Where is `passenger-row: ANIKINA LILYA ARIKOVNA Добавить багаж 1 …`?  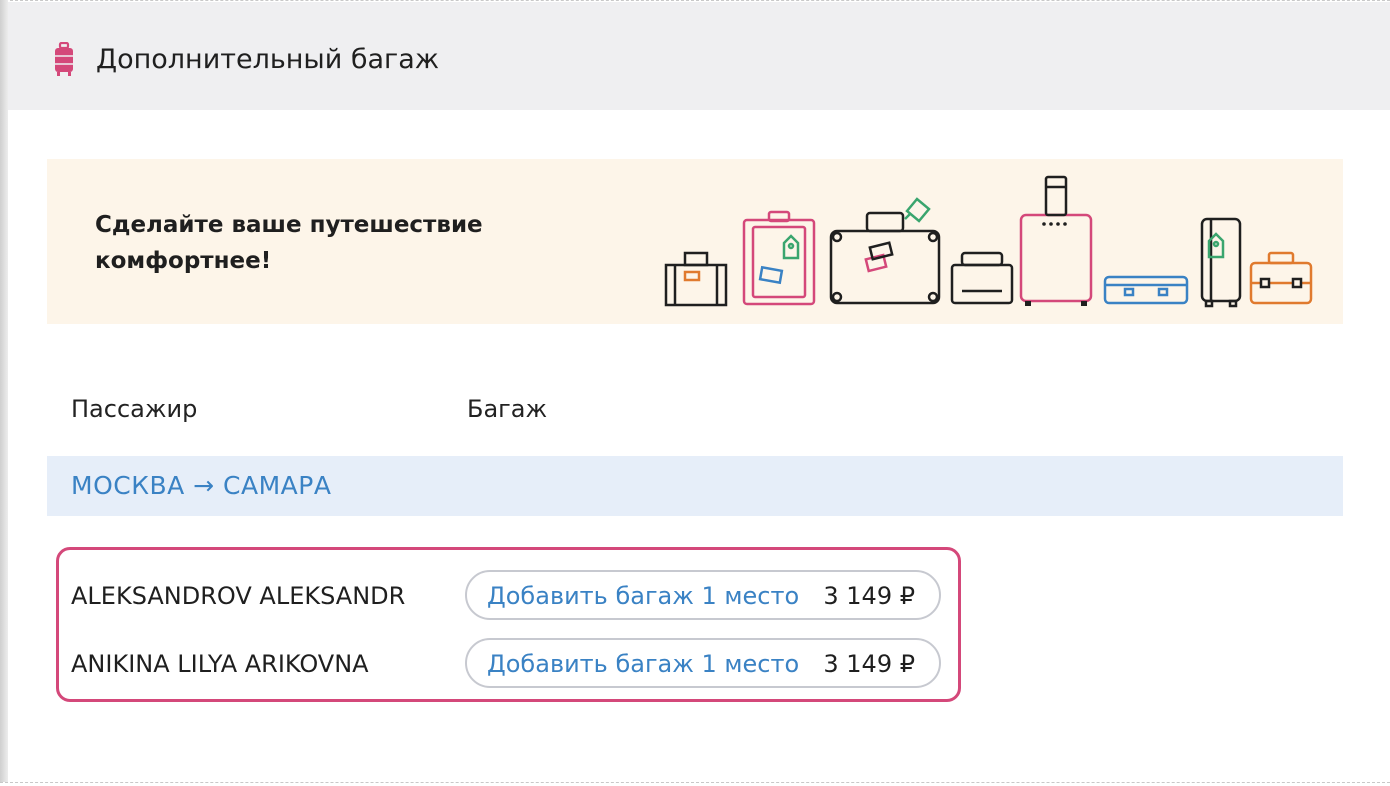 passenger-row: ANIKINA LILYA ARIKOVNA Добавить багаж 1 … is located at coordinates (511, 664).